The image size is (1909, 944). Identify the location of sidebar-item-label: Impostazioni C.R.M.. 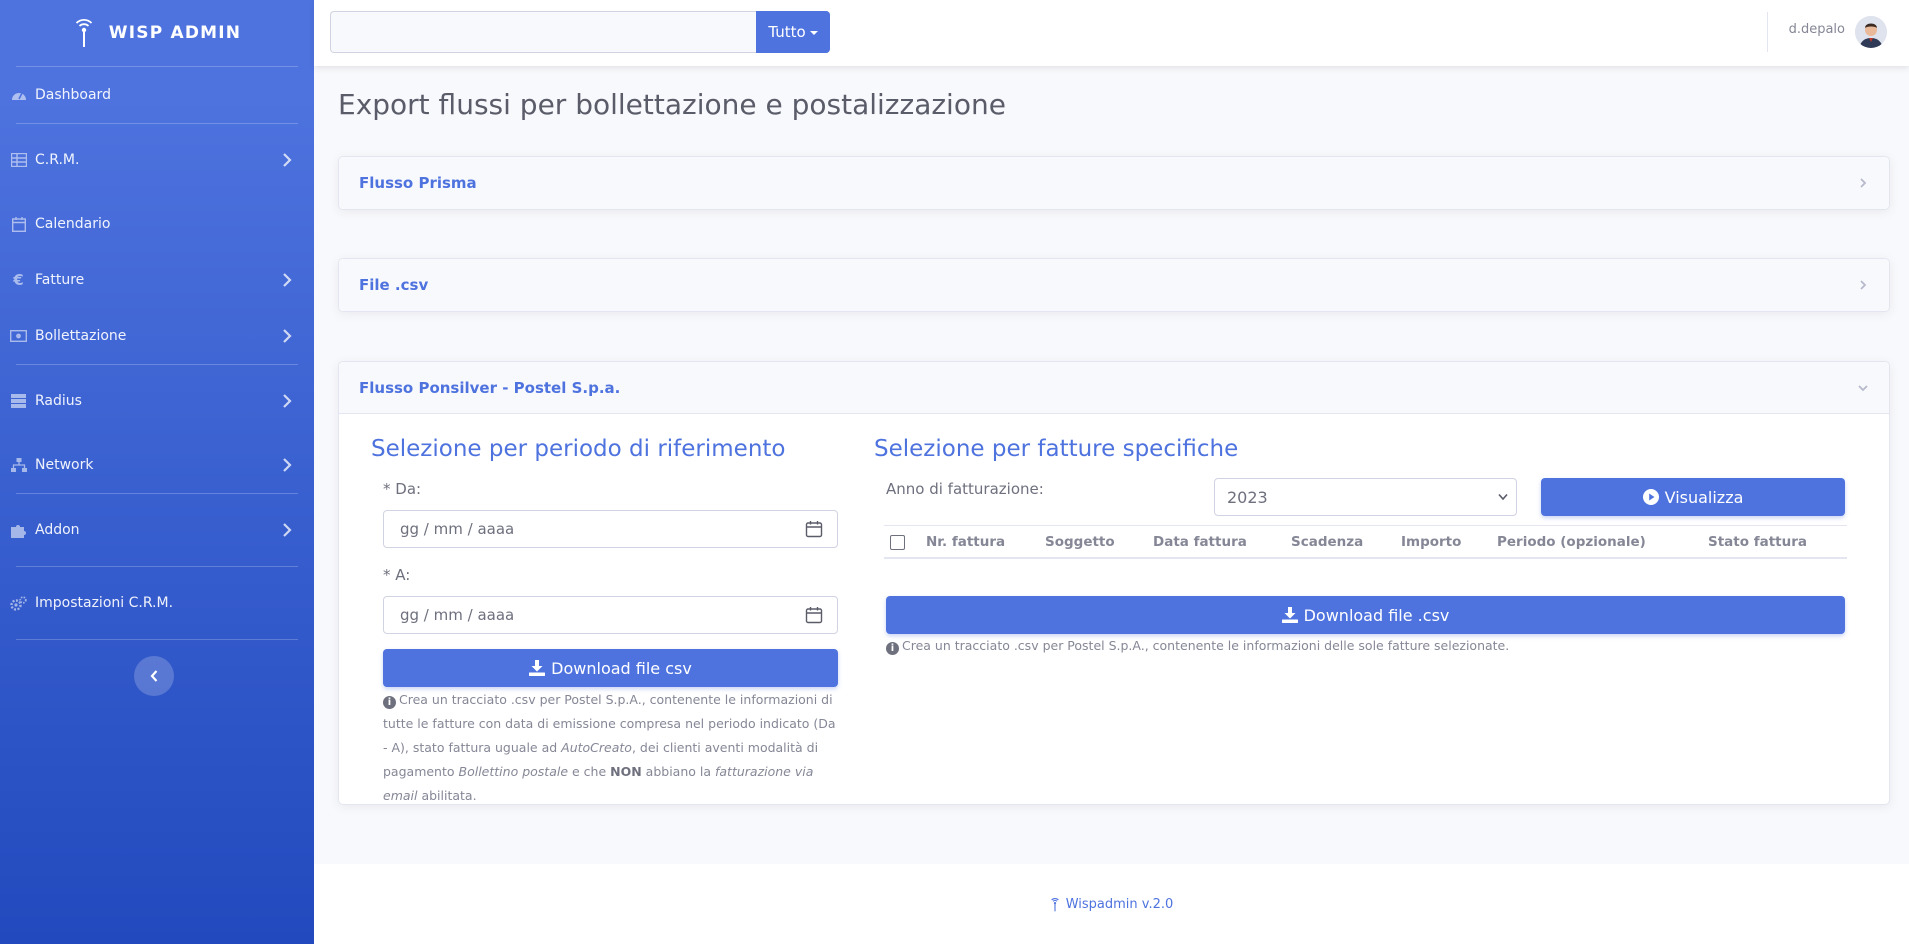
(104, 603).